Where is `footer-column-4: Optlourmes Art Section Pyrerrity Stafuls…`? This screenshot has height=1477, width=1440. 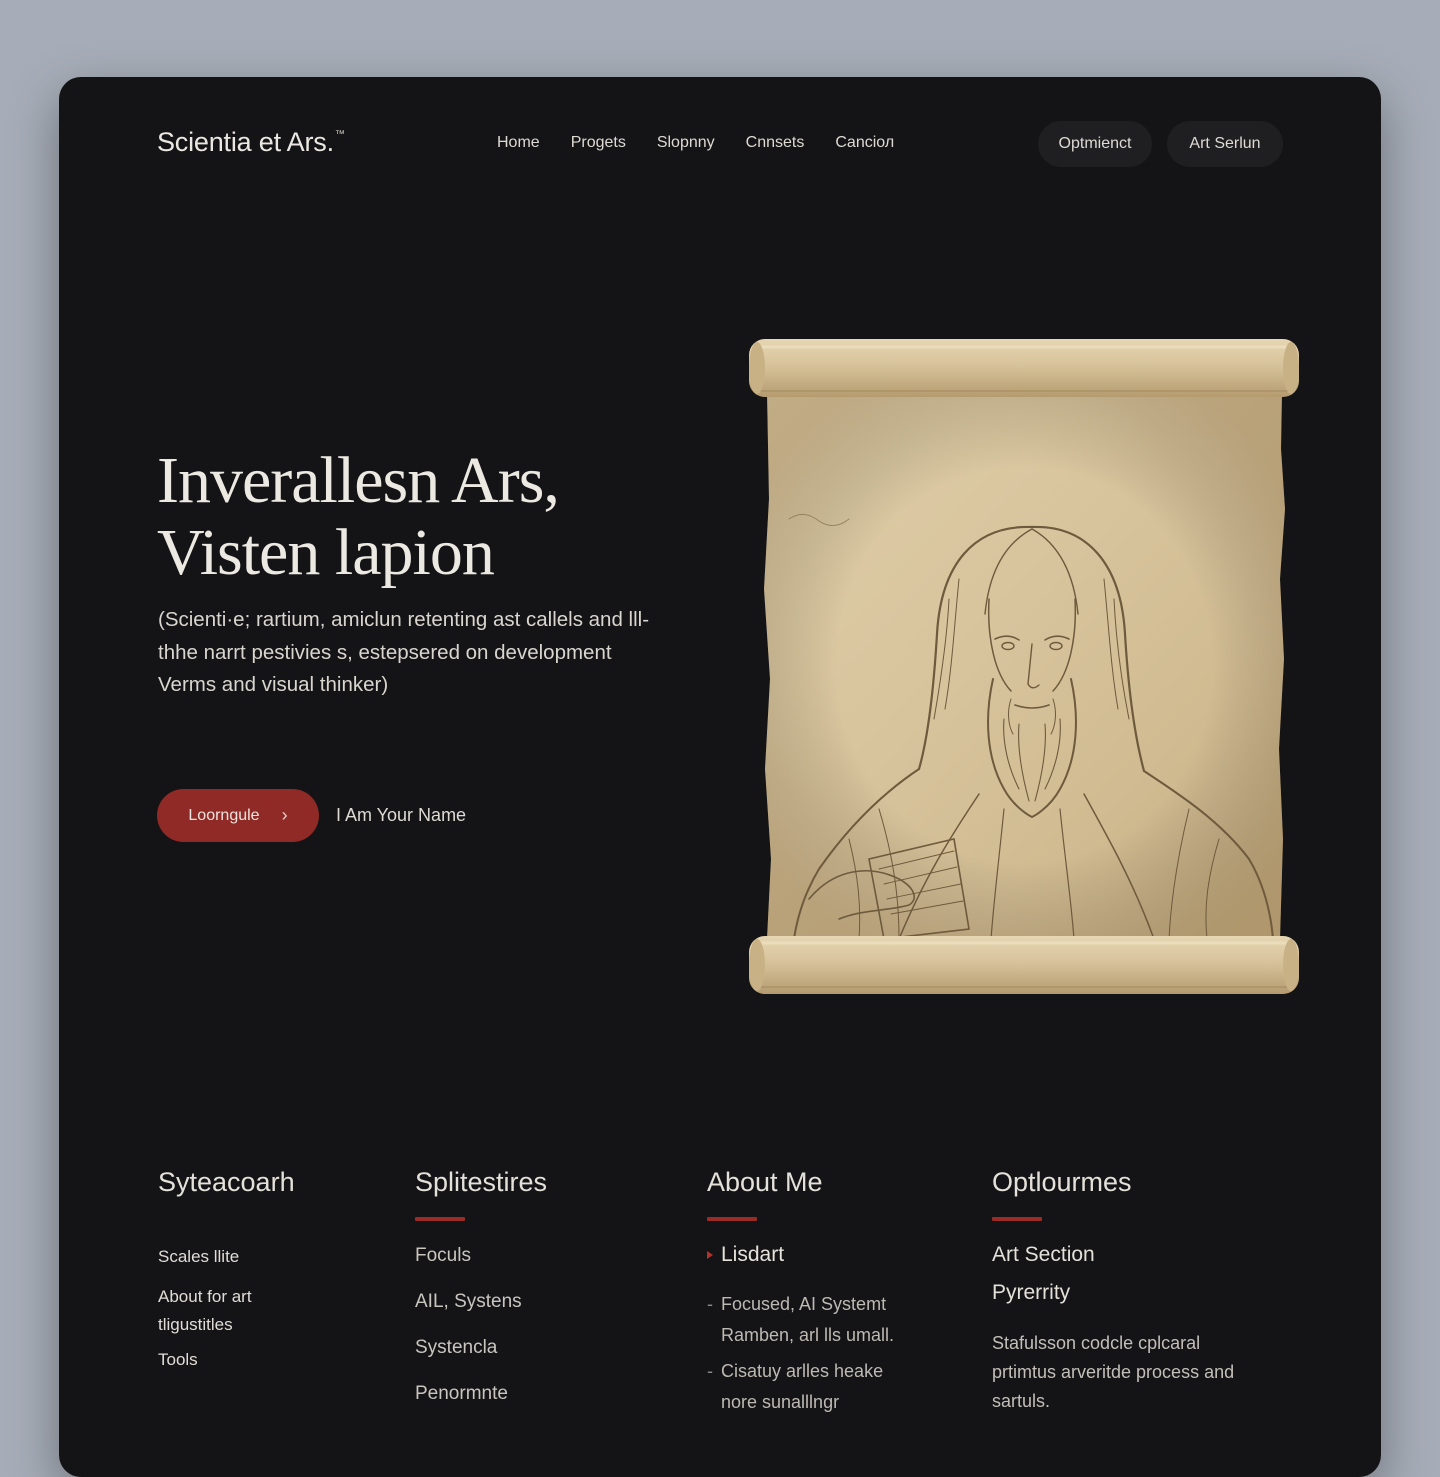 footer-column-4: Optlourmes Art Section Pyrerrity Stafuls… is located at coordinates (1122, 1291).